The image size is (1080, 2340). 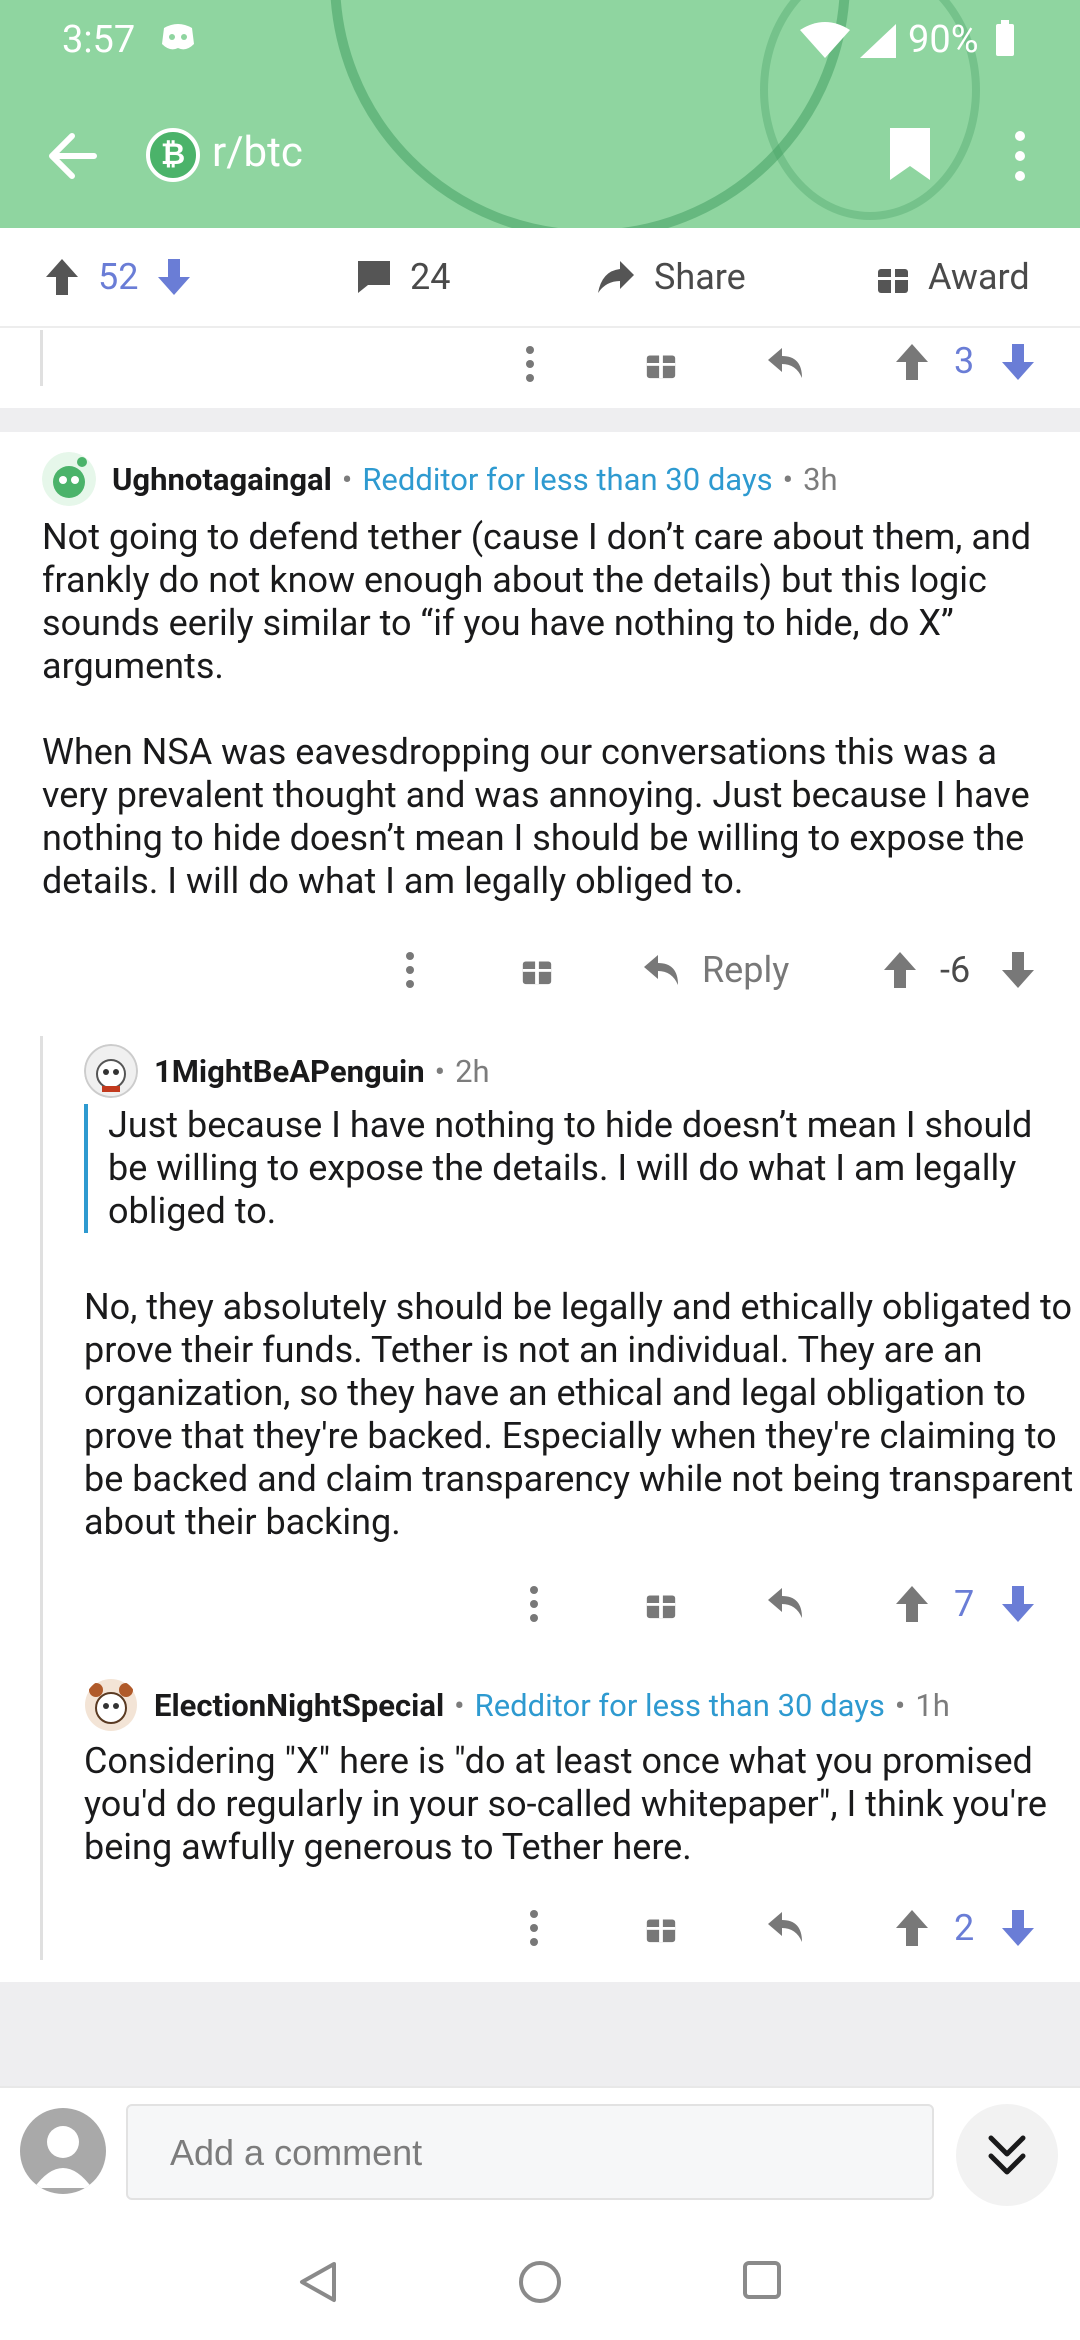 I want to click on post-score: 52, so click(x=118, y=277).